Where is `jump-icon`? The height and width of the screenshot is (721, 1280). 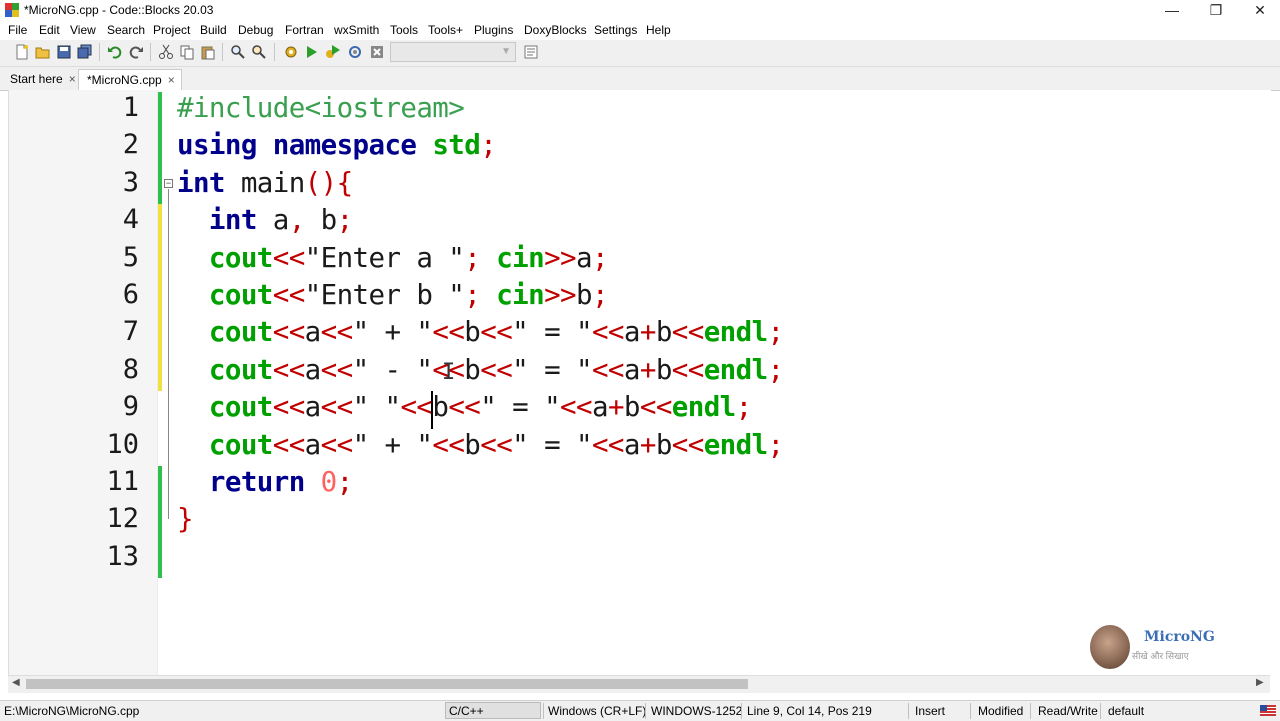
jump-icon is located at coordinates (531, 52).